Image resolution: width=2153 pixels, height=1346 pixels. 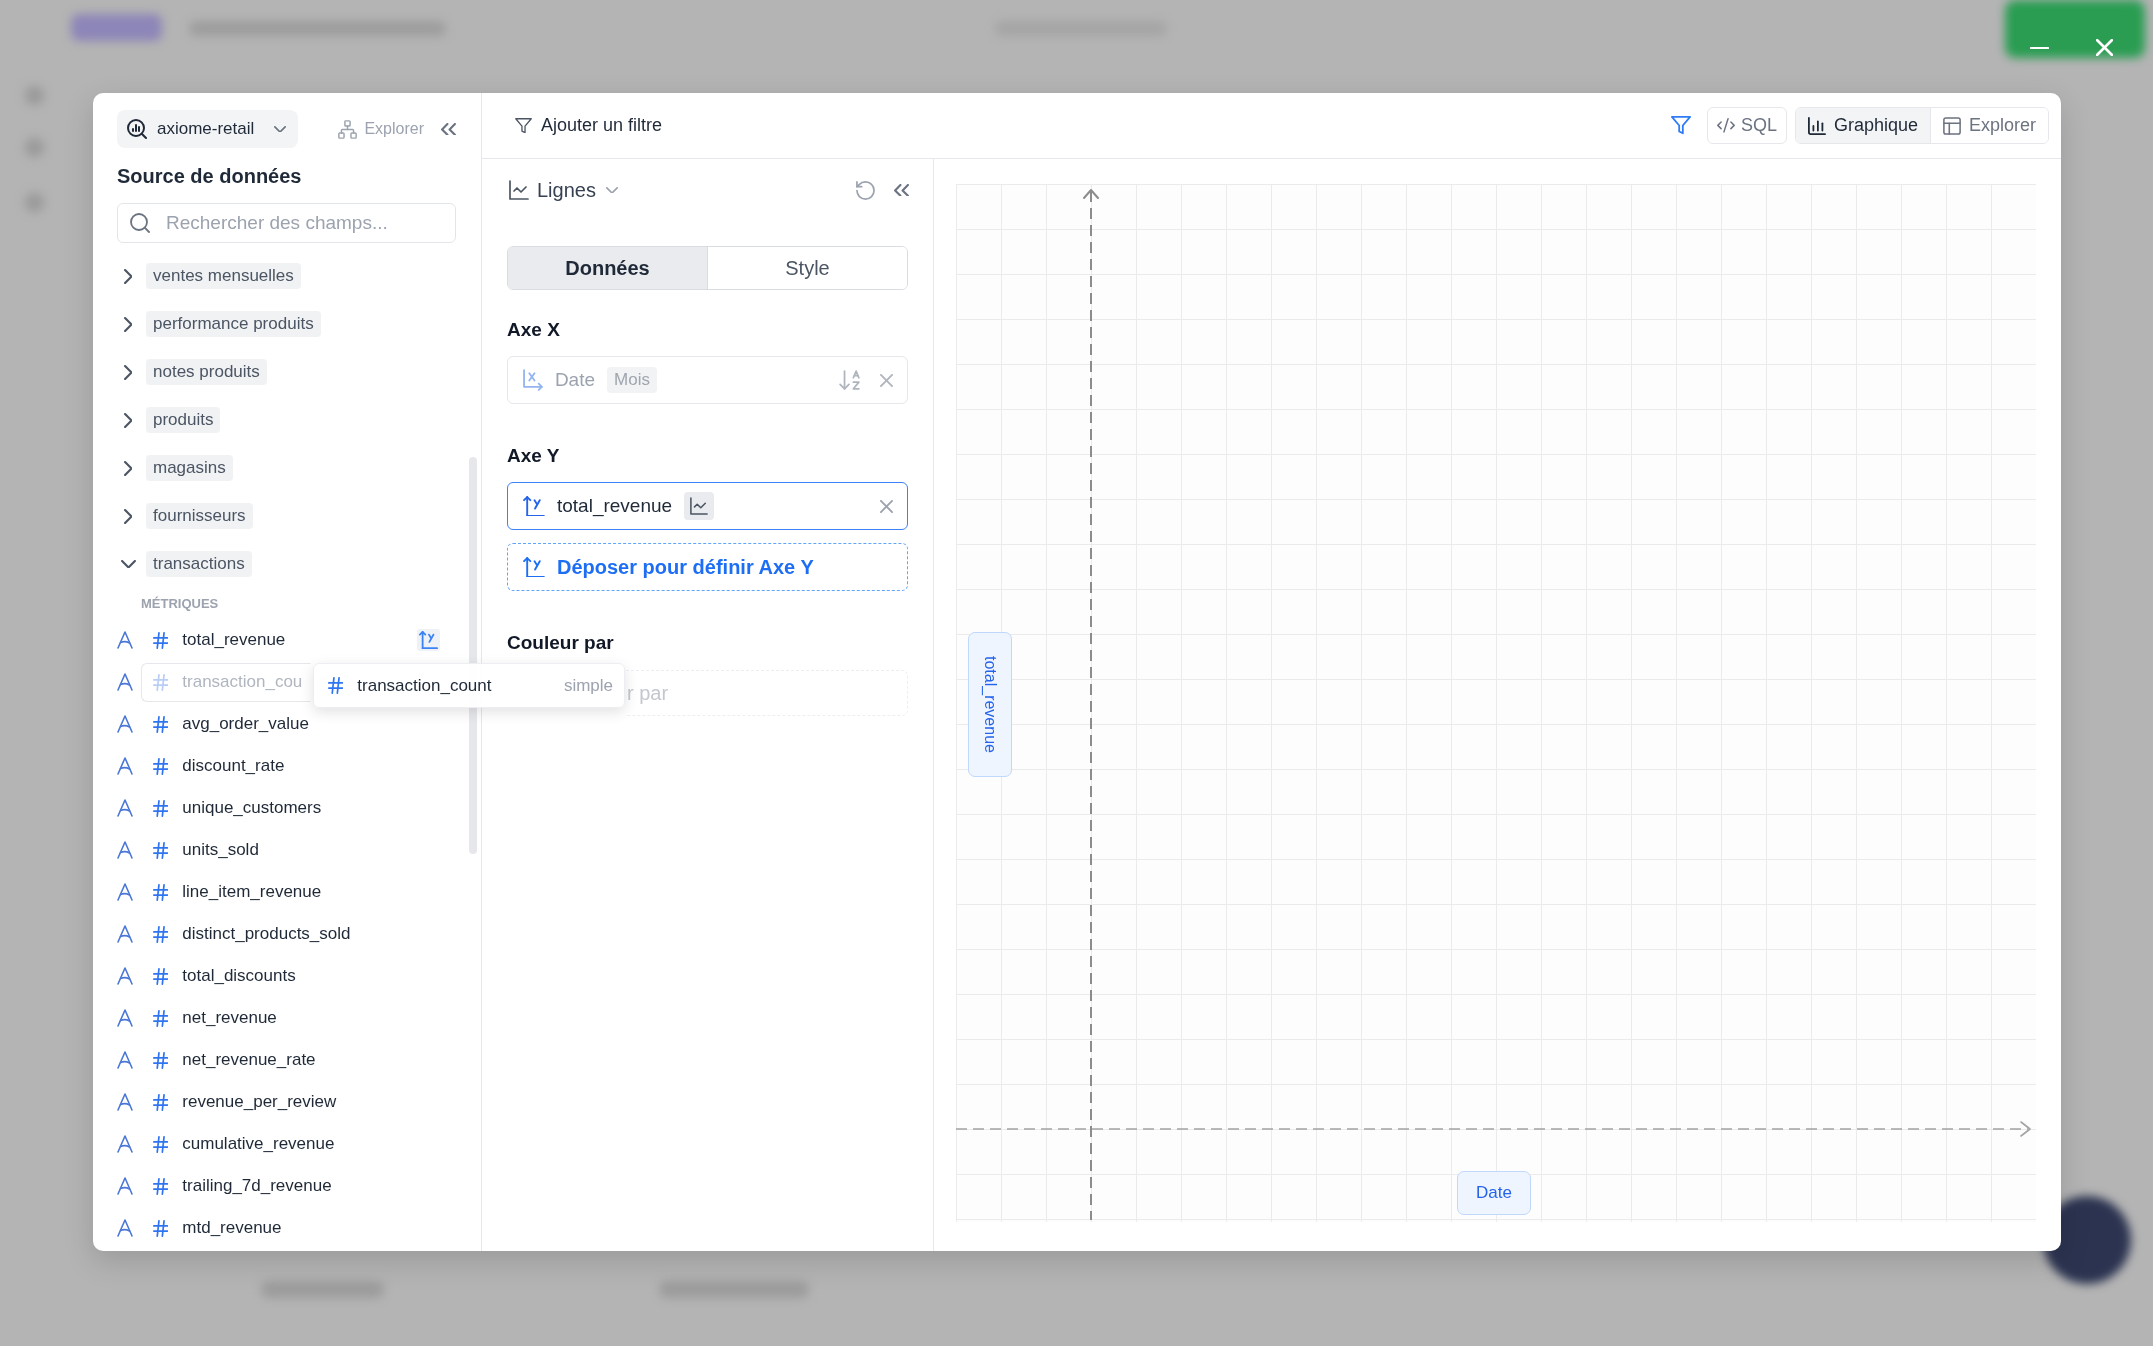 I want to click on settings-tab: Style, so click(x=807, y=268).